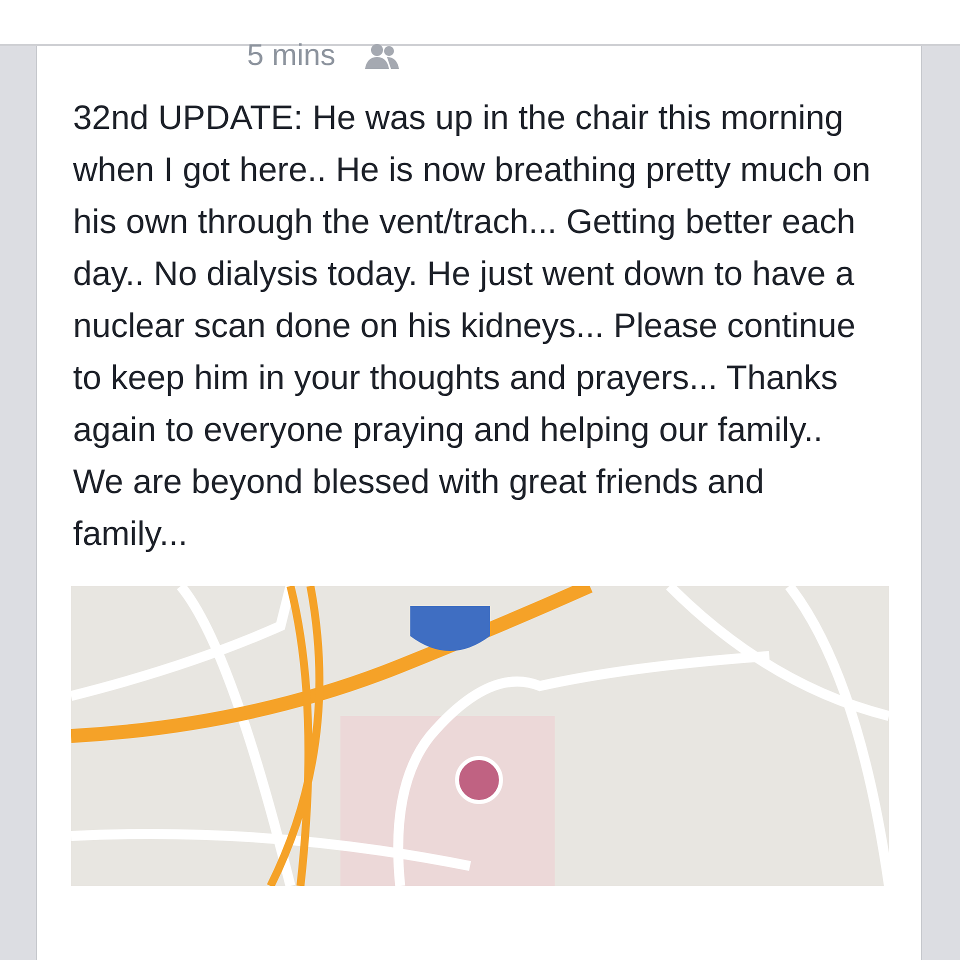  Describe the element at coordinates (291, 56) in the screenshot. I see `post-time: 5 mins` at that location.